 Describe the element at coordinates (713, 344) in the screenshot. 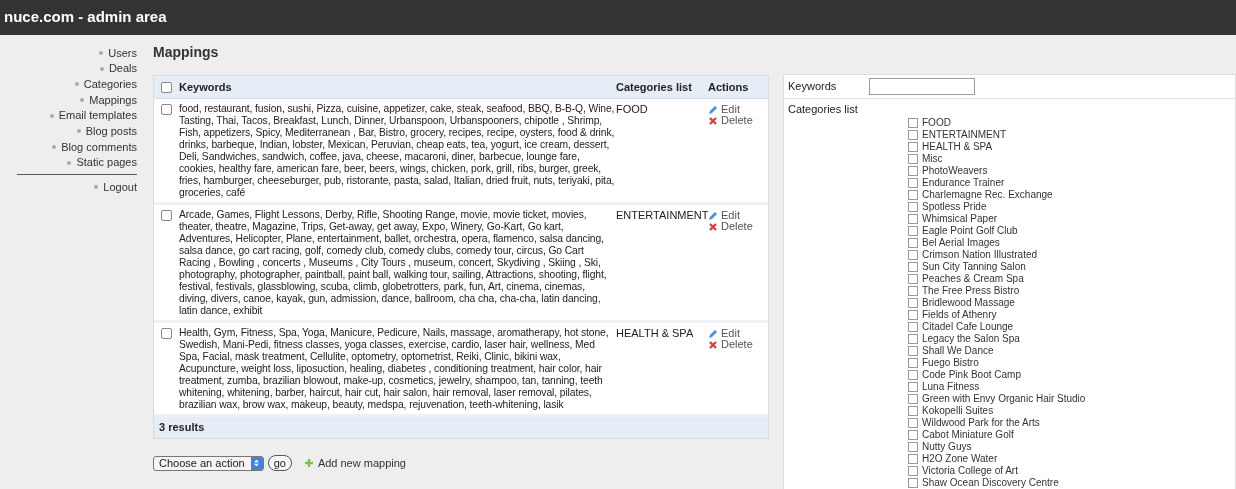

I see `delete-icon` at that location.